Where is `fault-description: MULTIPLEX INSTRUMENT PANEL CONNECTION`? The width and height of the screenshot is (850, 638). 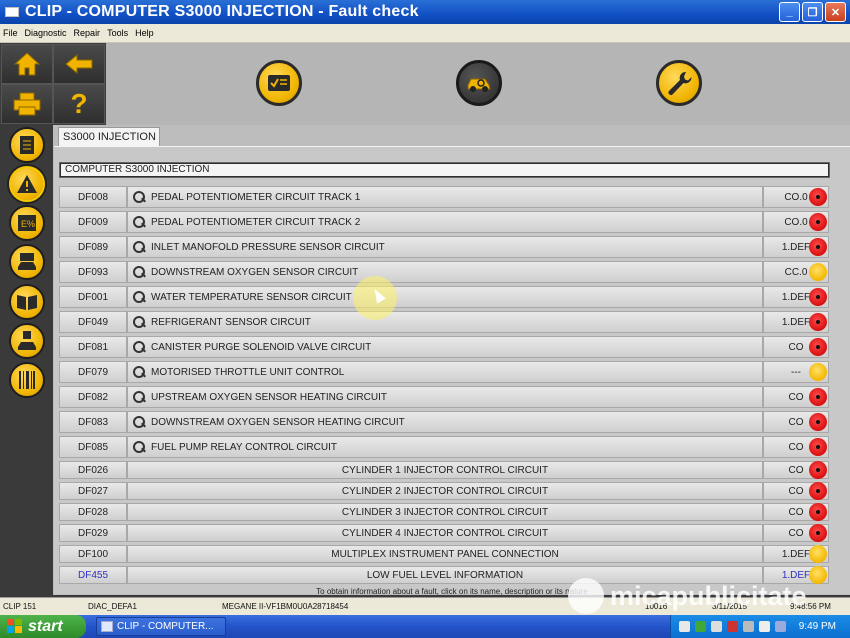
fault-description: MULTIPLEX INSTRUMENT PANEL CONNECTION is located at coordinates (445, 554).